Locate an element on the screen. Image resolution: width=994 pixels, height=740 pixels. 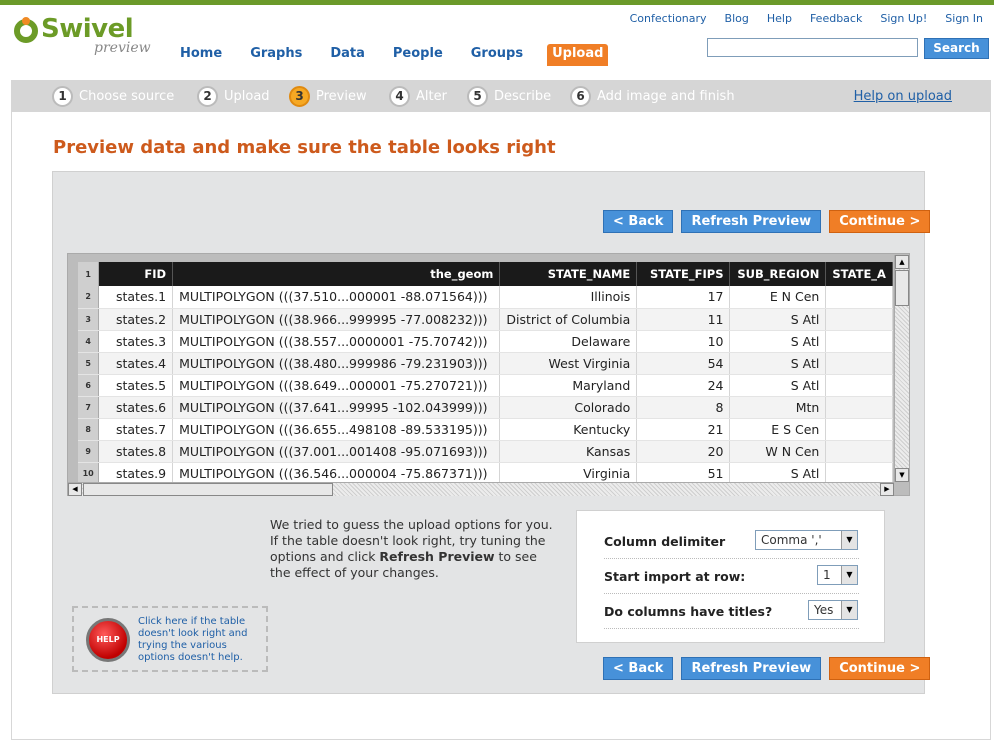
table-cell: W N Cen is located at coordinates (778, 451).